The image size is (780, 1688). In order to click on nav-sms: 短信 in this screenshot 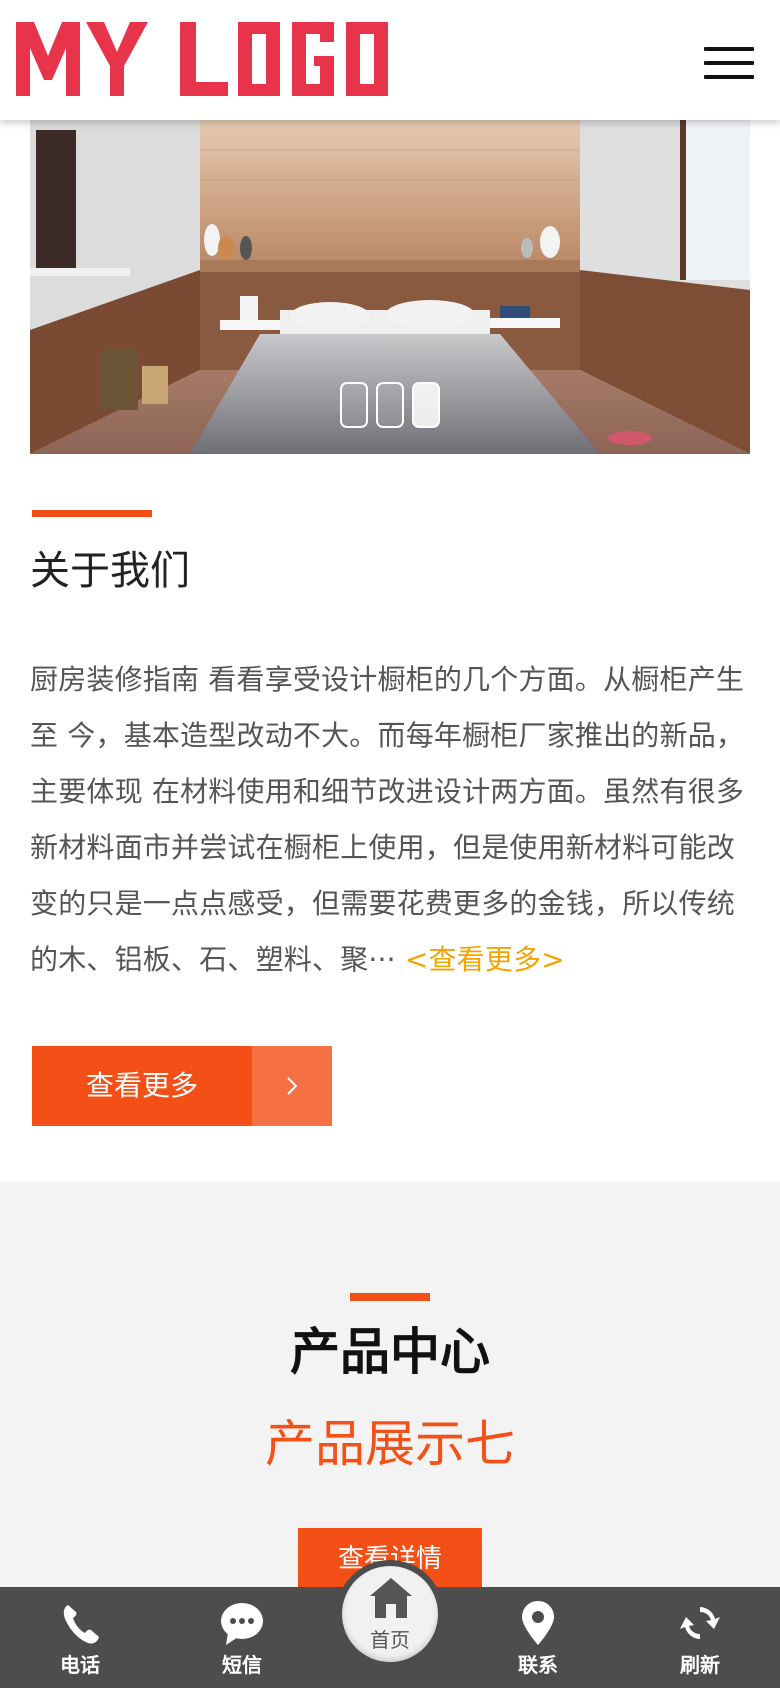, I will do `click(242, 1637)`.